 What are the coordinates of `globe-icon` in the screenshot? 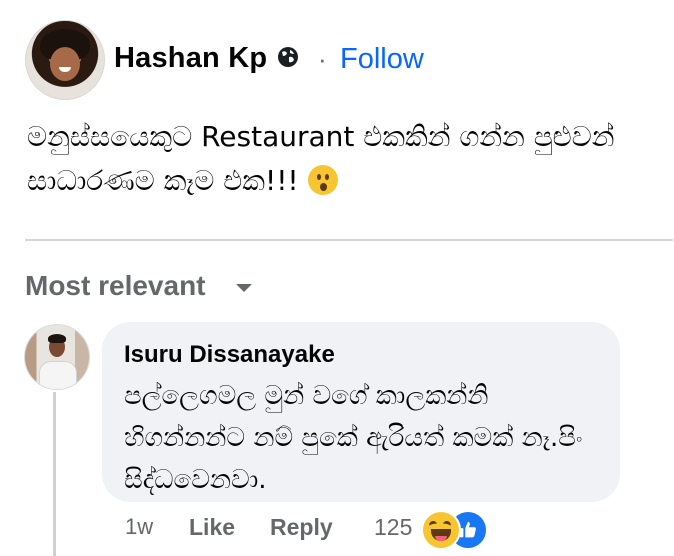 It's located at (288, 57).